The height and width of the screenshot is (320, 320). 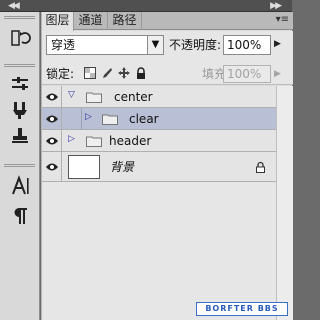 What do you see at coordinates (146, 6) in the screenshot?
I see `panel-dock-header: ◀◀ ▶▶` at bounding box center [146, 6].